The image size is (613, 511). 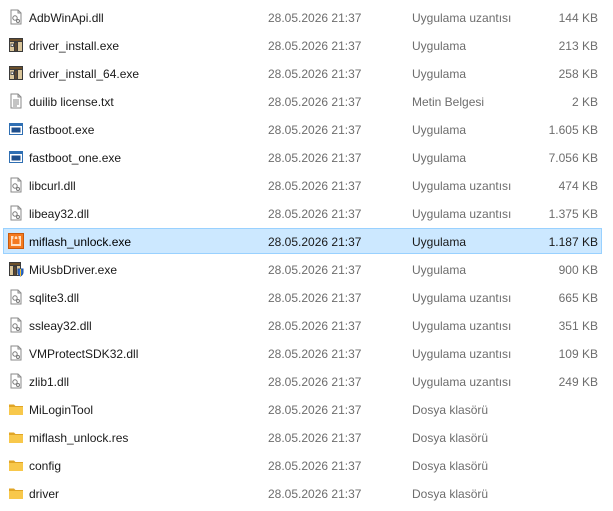 I want to click on file-row: config 28.05.2026 21:37 Dosya klasörü, so click(x=302, y=465).